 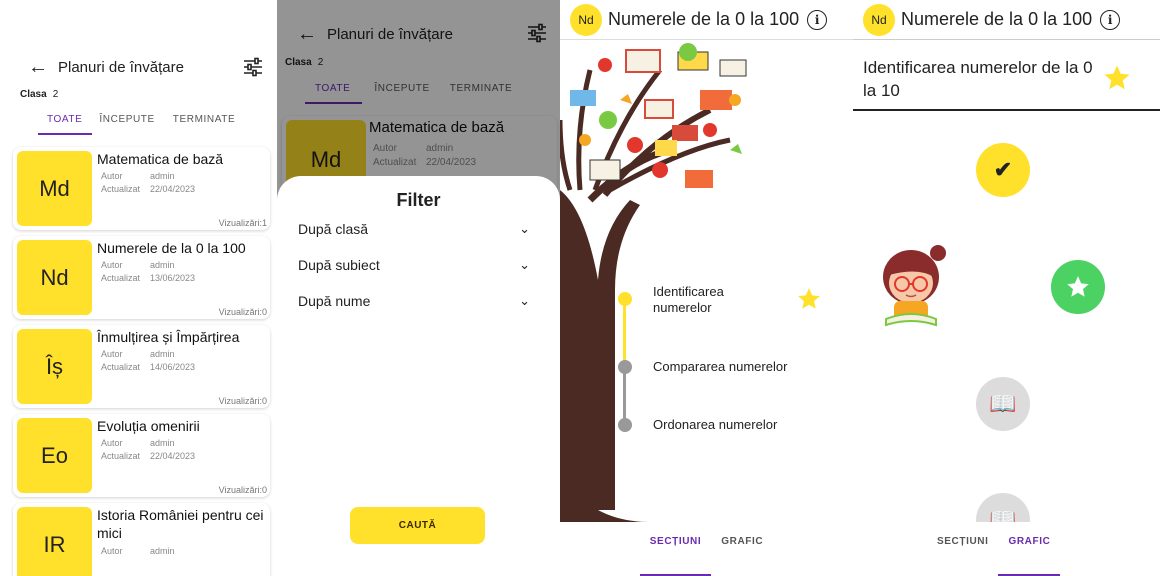 What do you see at coordinates (38, 67) in the screenshot?
I see `back-arrow-icon: ←` at bounding box center [38, 67].